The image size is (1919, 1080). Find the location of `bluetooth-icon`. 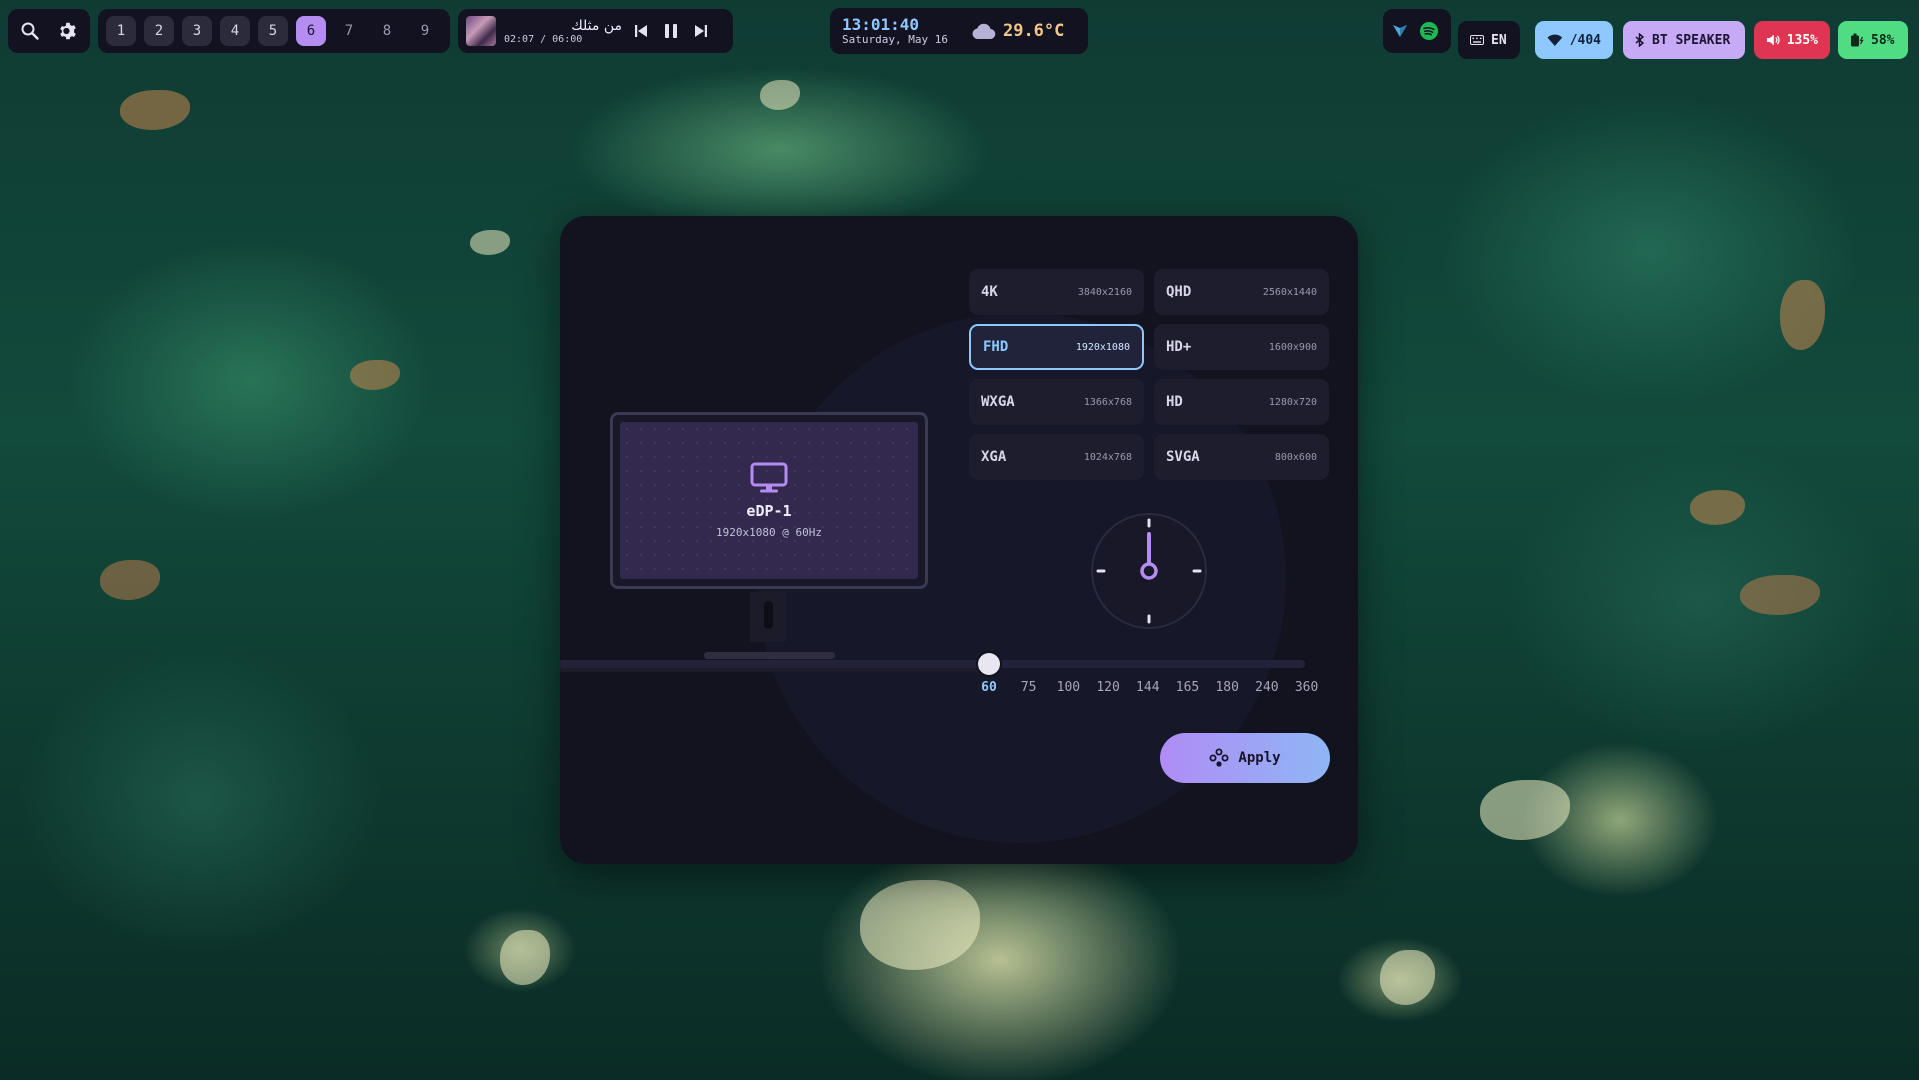

bluetooth-icon is located at coordinates (1640, 40).